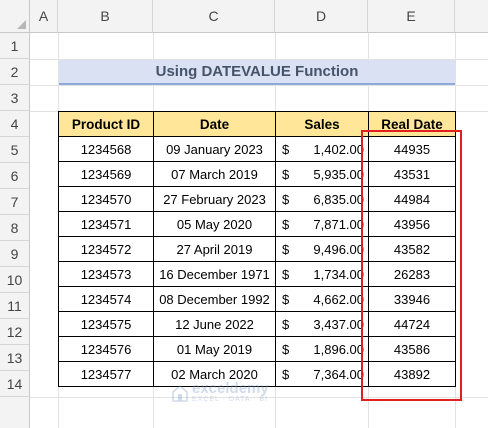  Describe the element at coordinates (106, 324) in the screenshot. I see `cell-product-id: 1234575` at that location.